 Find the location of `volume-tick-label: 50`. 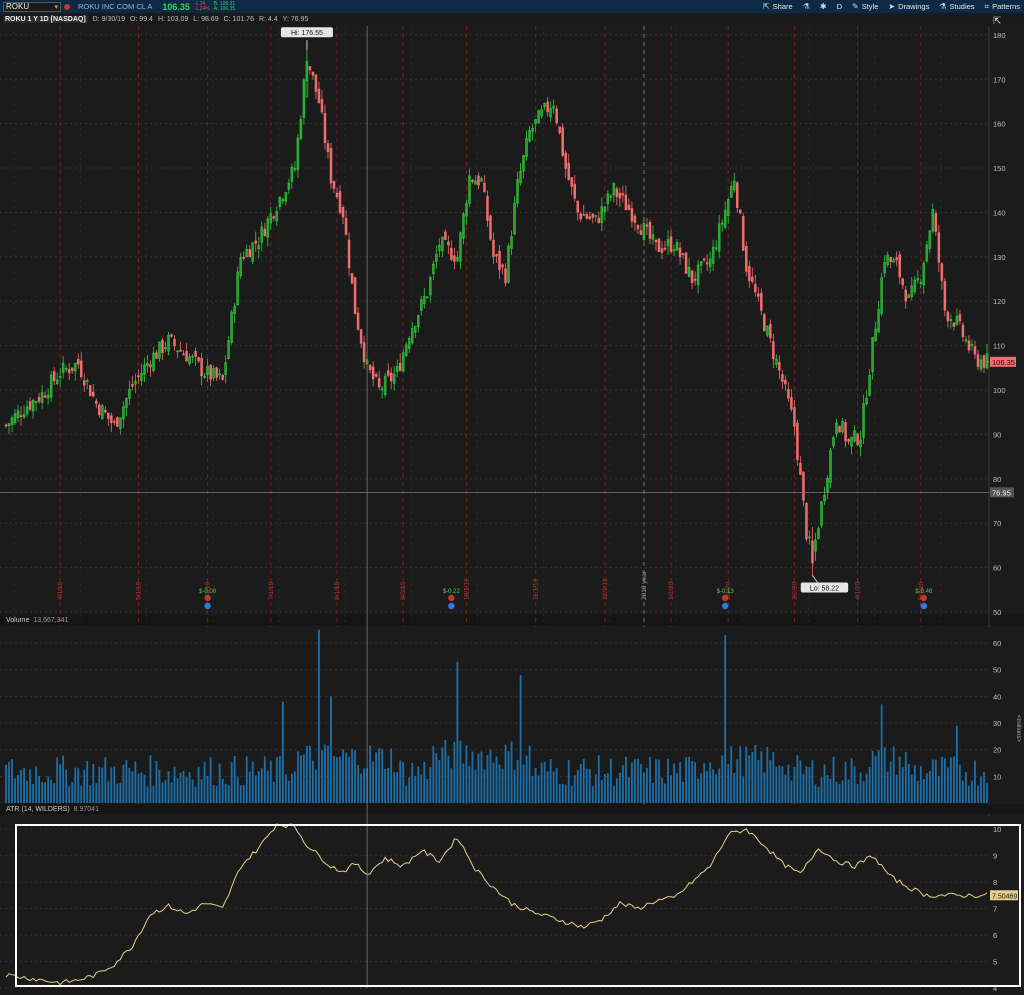

volume-tick-label: 50 is located at coordinates (997, 670).